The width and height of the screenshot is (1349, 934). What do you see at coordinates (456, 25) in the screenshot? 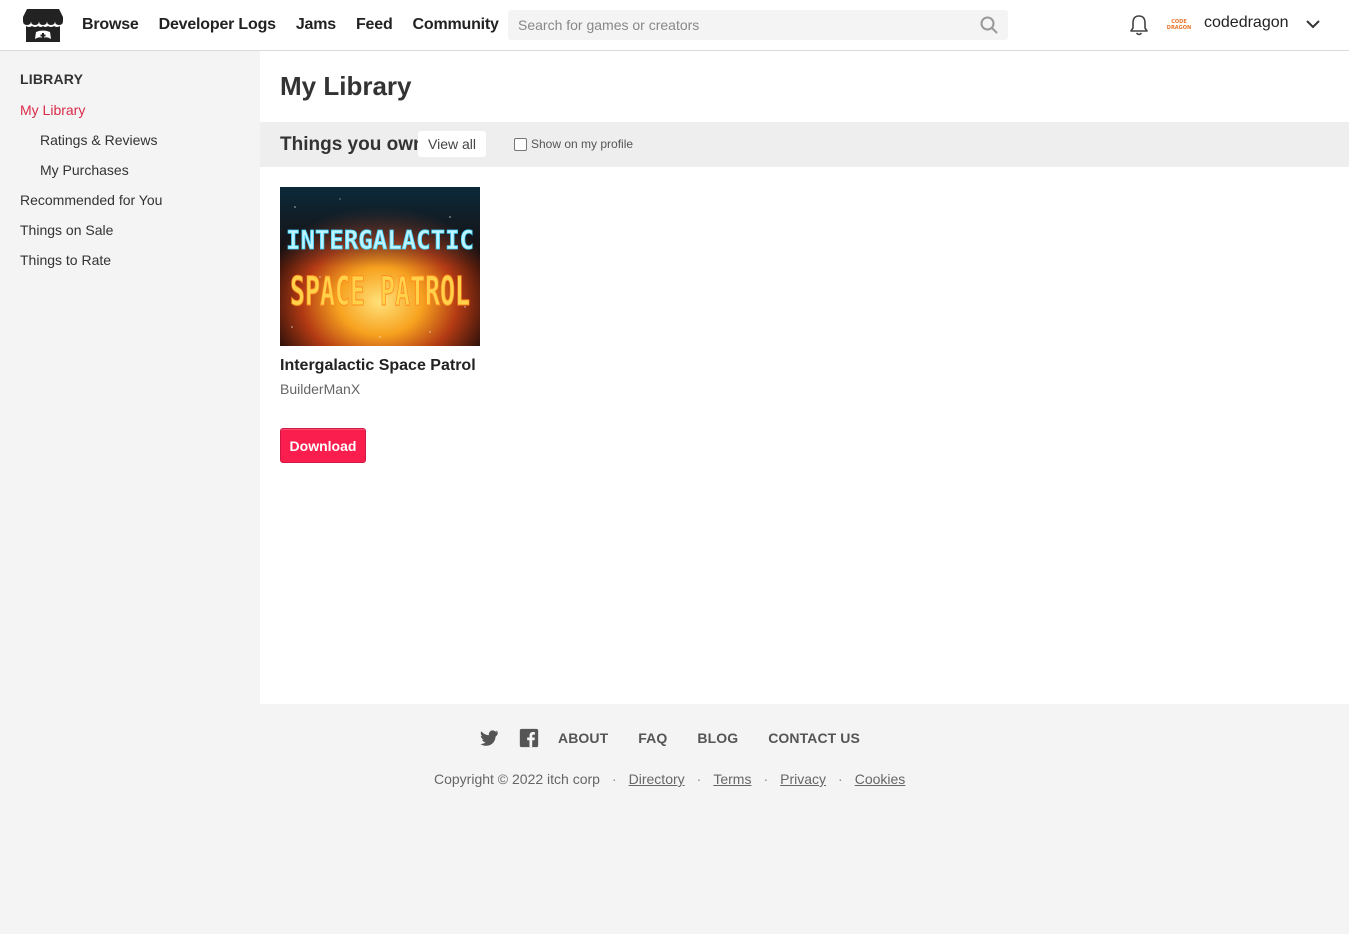
I see `nav-community: Community` at bounding box center [456, 25].